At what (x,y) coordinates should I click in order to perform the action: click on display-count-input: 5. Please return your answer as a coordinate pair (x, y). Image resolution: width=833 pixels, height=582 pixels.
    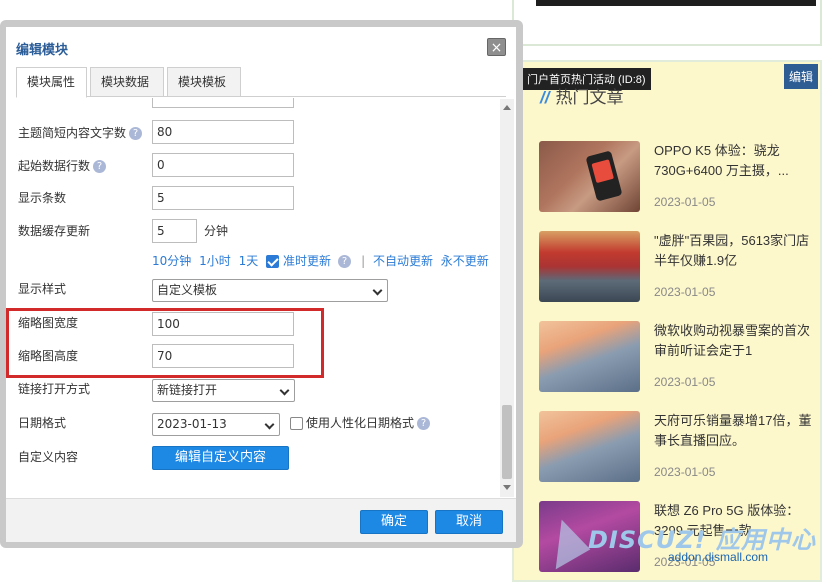
    Looking at the image, I should click on (223, 198).